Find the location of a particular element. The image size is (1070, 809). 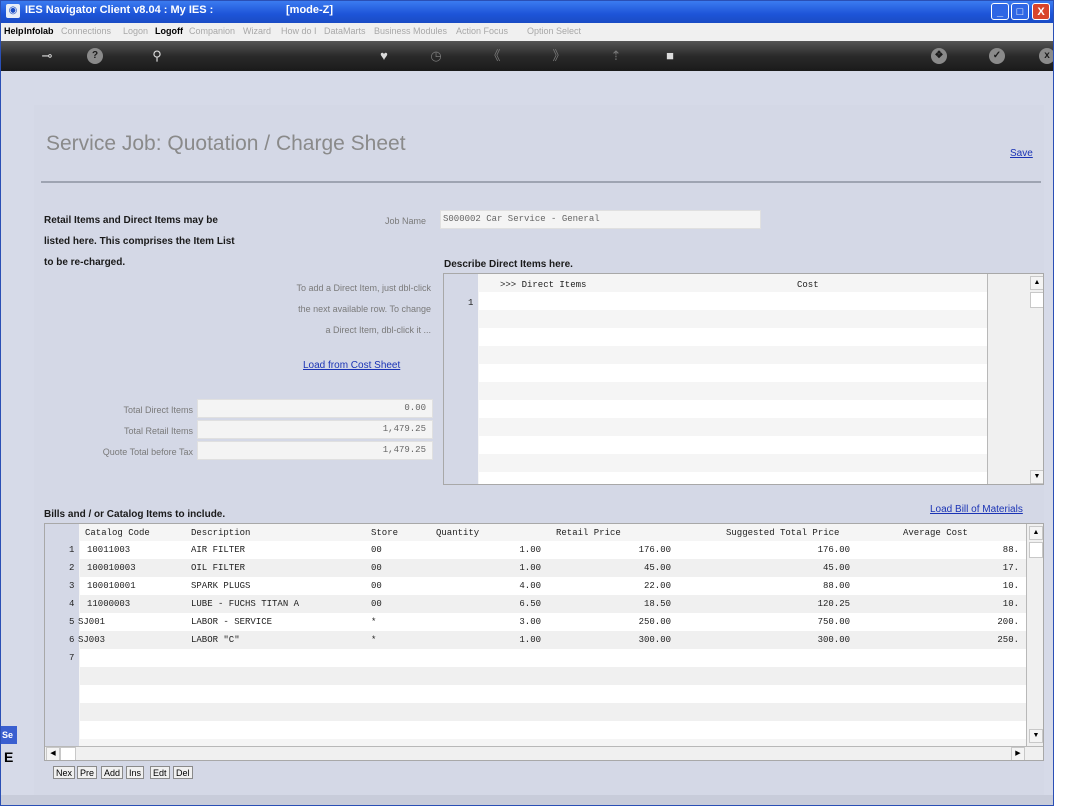

cell-description: LABOR "C" is located at coordinates (215, 640).